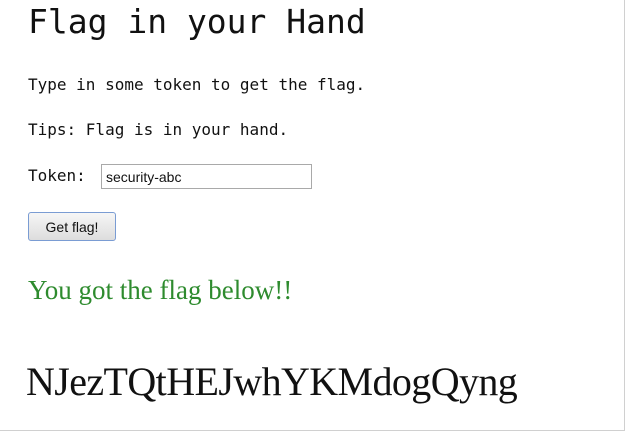  What do you see at coordinates (206, 176) in the screenshot?
I see `token-input` at bounding box center [206, 176].